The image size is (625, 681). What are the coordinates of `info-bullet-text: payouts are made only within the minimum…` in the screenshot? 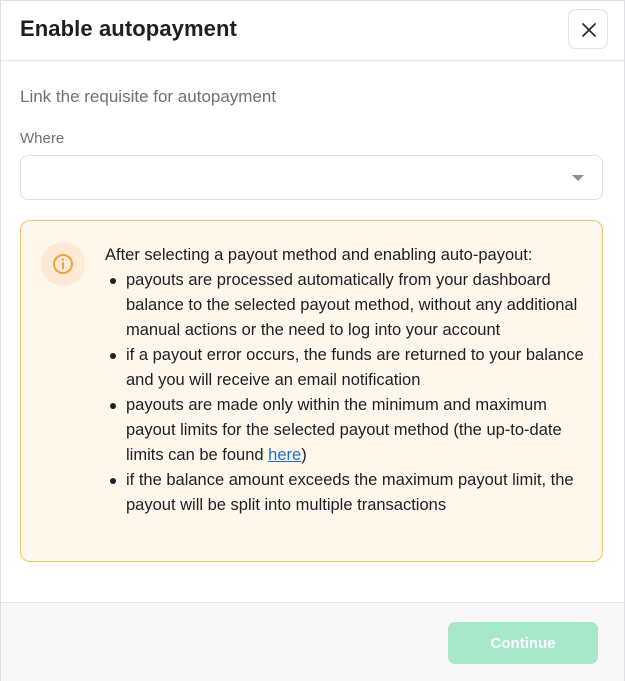 It's located at (344, 430).